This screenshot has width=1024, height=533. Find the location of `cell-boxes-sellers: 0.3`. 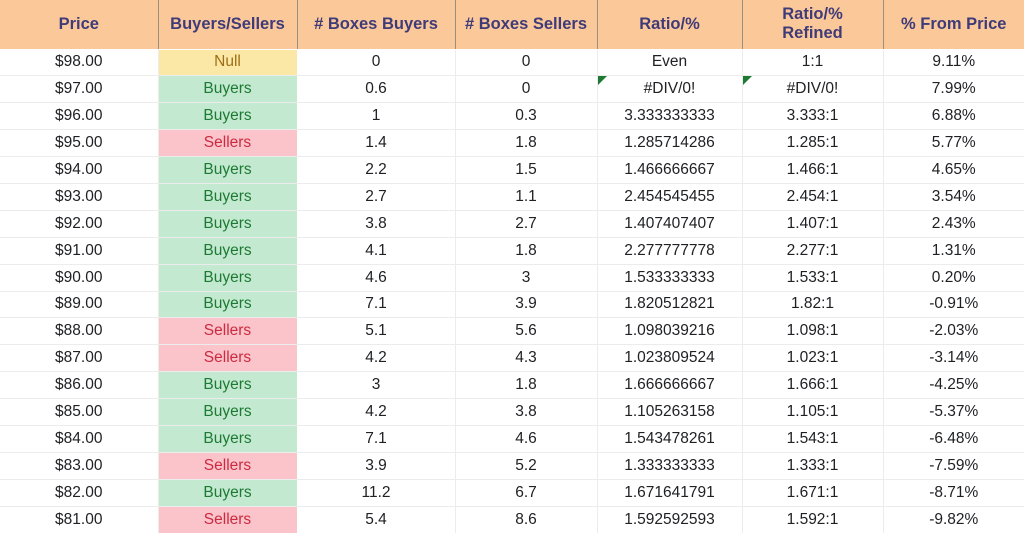

cell-boxes-sellers: 0.3 is located at coordinates (526, 116).